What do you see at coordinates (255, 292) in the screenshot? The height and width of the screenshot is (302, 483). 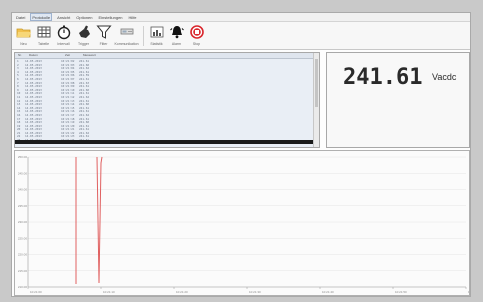 I see `x-tick-label: 10:21:30` at bounding box center [255, 292].